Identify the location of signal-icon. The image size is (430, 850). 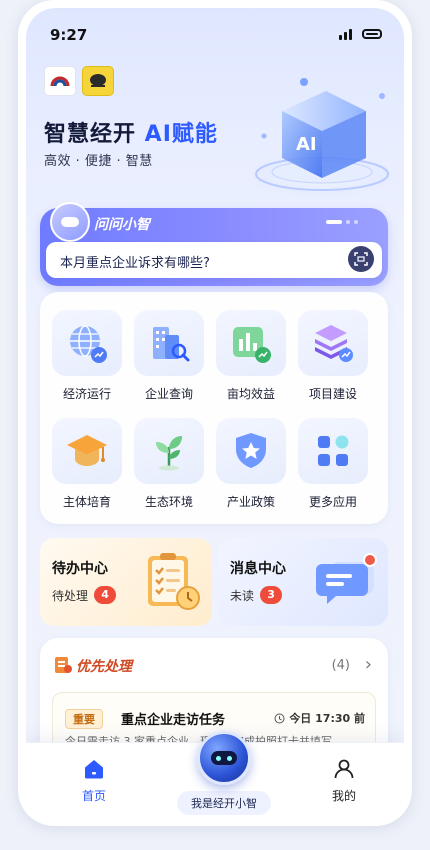
(345, 34).